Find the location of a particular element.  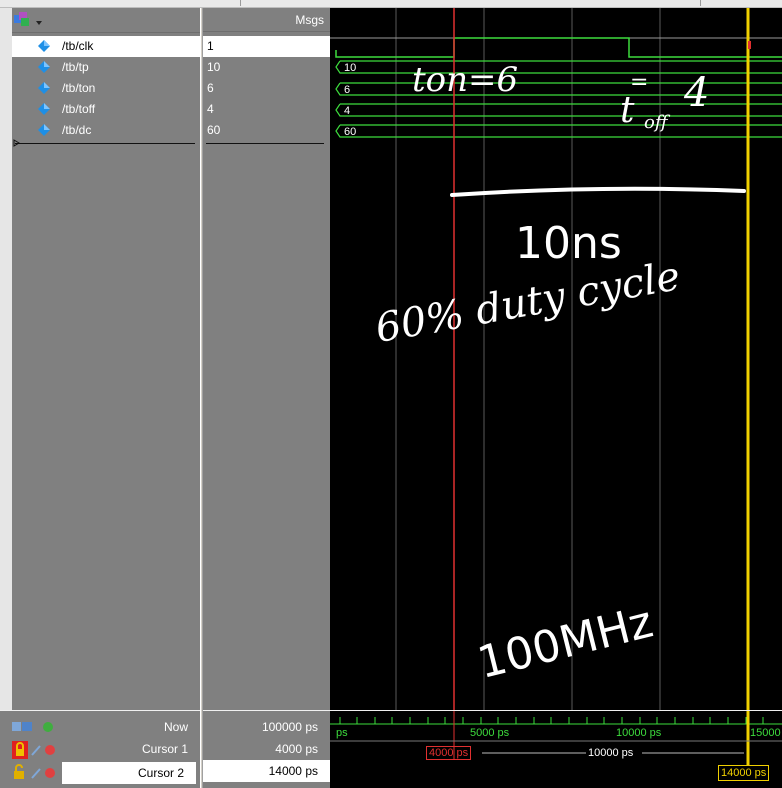

signal-value: 1 is located at coordinates (266, 46).